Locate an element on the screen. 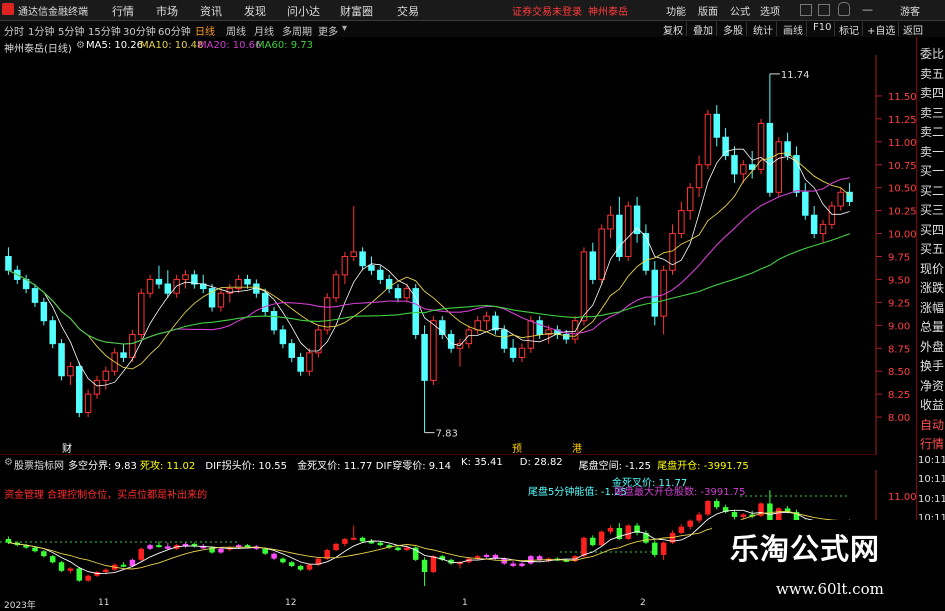 This screenshot has width=945, height=611. menu-news: 资讯 is located at coordinates (211, 11).